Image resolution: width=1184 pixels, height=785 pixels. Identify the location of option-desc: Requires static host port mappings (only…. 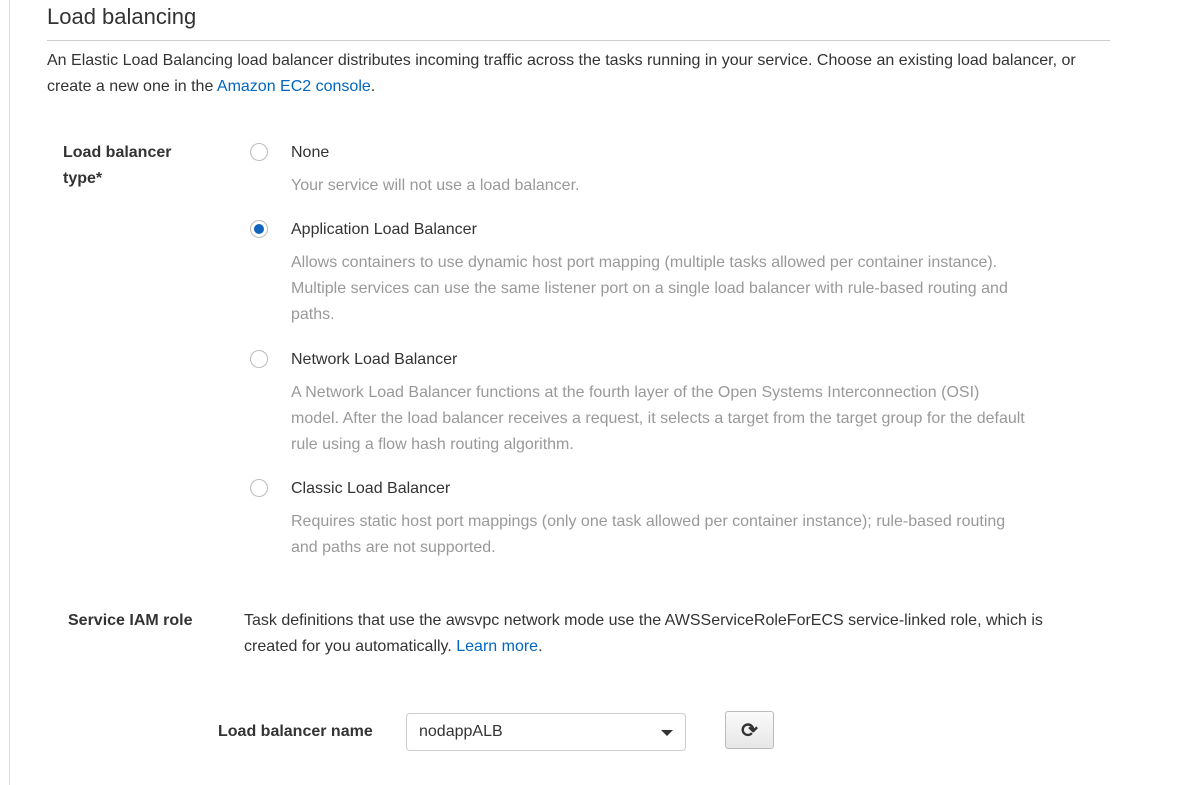
(648, 534).